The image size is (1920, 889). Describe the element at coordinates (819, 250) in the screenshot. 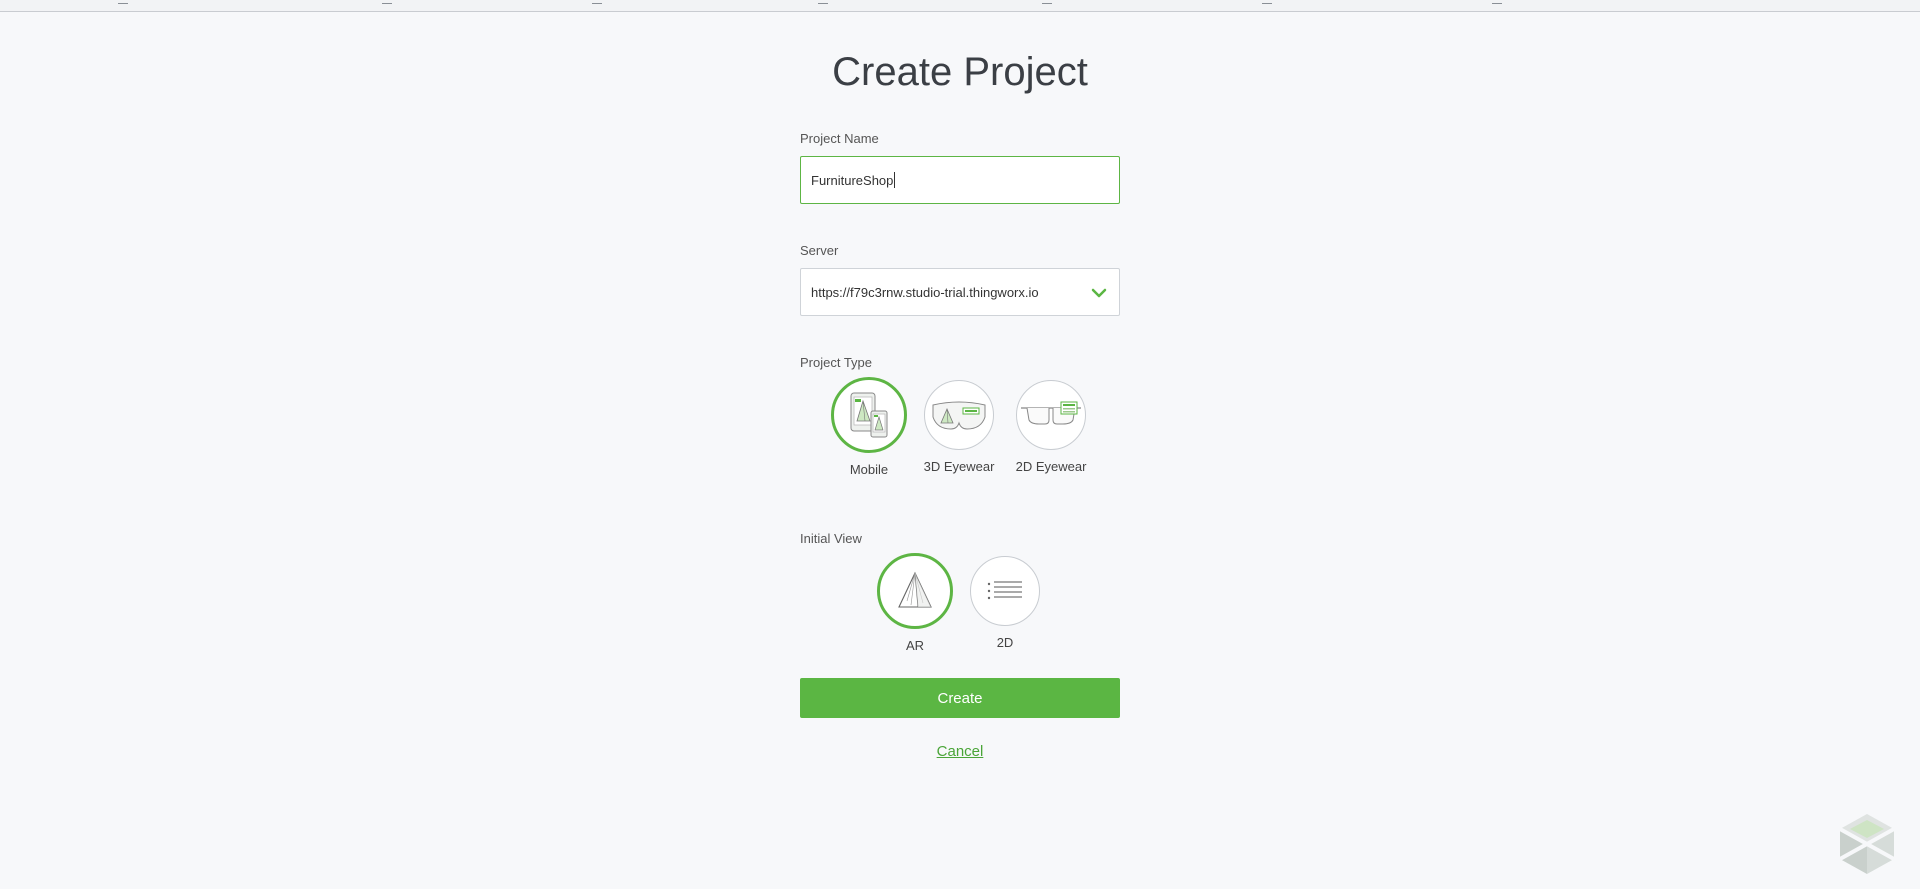

I see `server-label: Server` at that location.